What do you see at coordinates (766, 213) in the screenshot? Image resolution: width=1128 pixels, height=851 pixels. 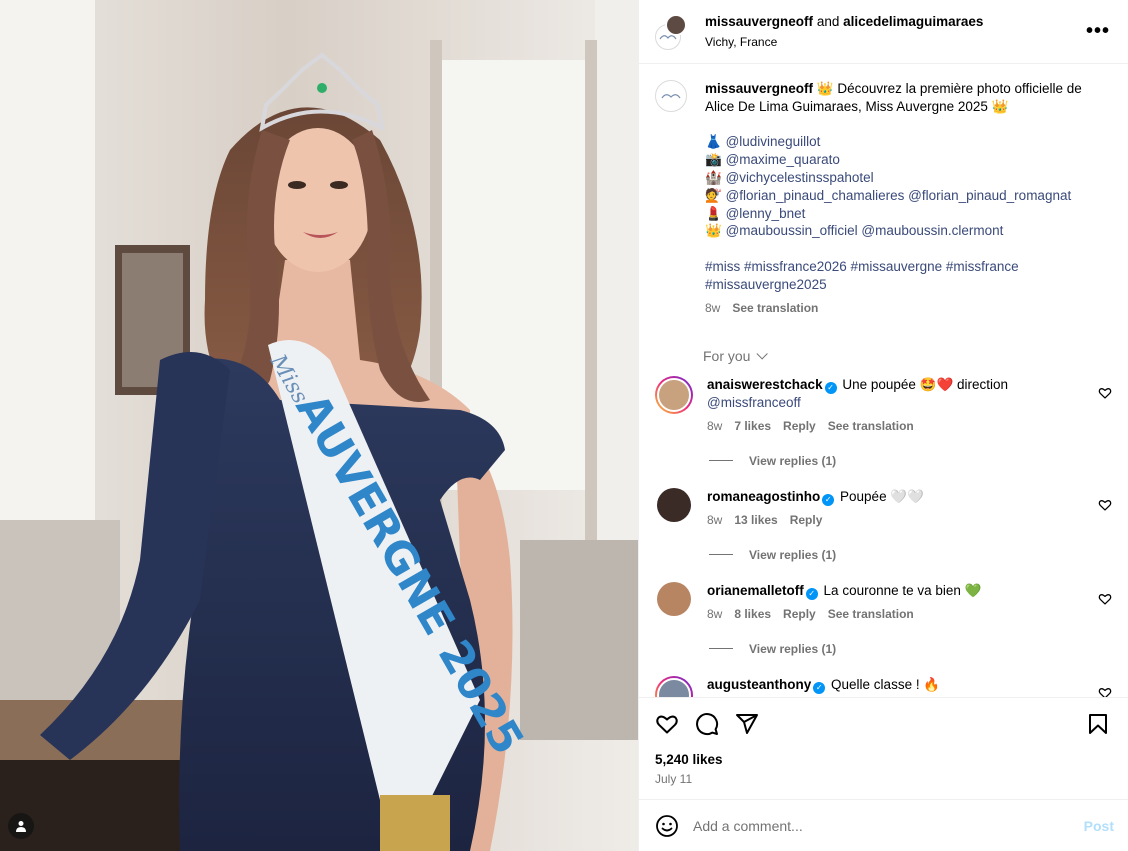 I see `mention-link: @lenny_bnet` at bounding box center [766, 213].